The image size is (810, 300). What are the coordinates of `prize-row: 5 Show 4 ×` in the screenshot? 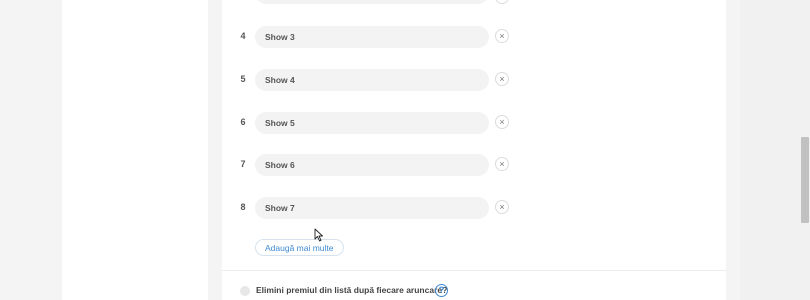 It's located at (474, 81).